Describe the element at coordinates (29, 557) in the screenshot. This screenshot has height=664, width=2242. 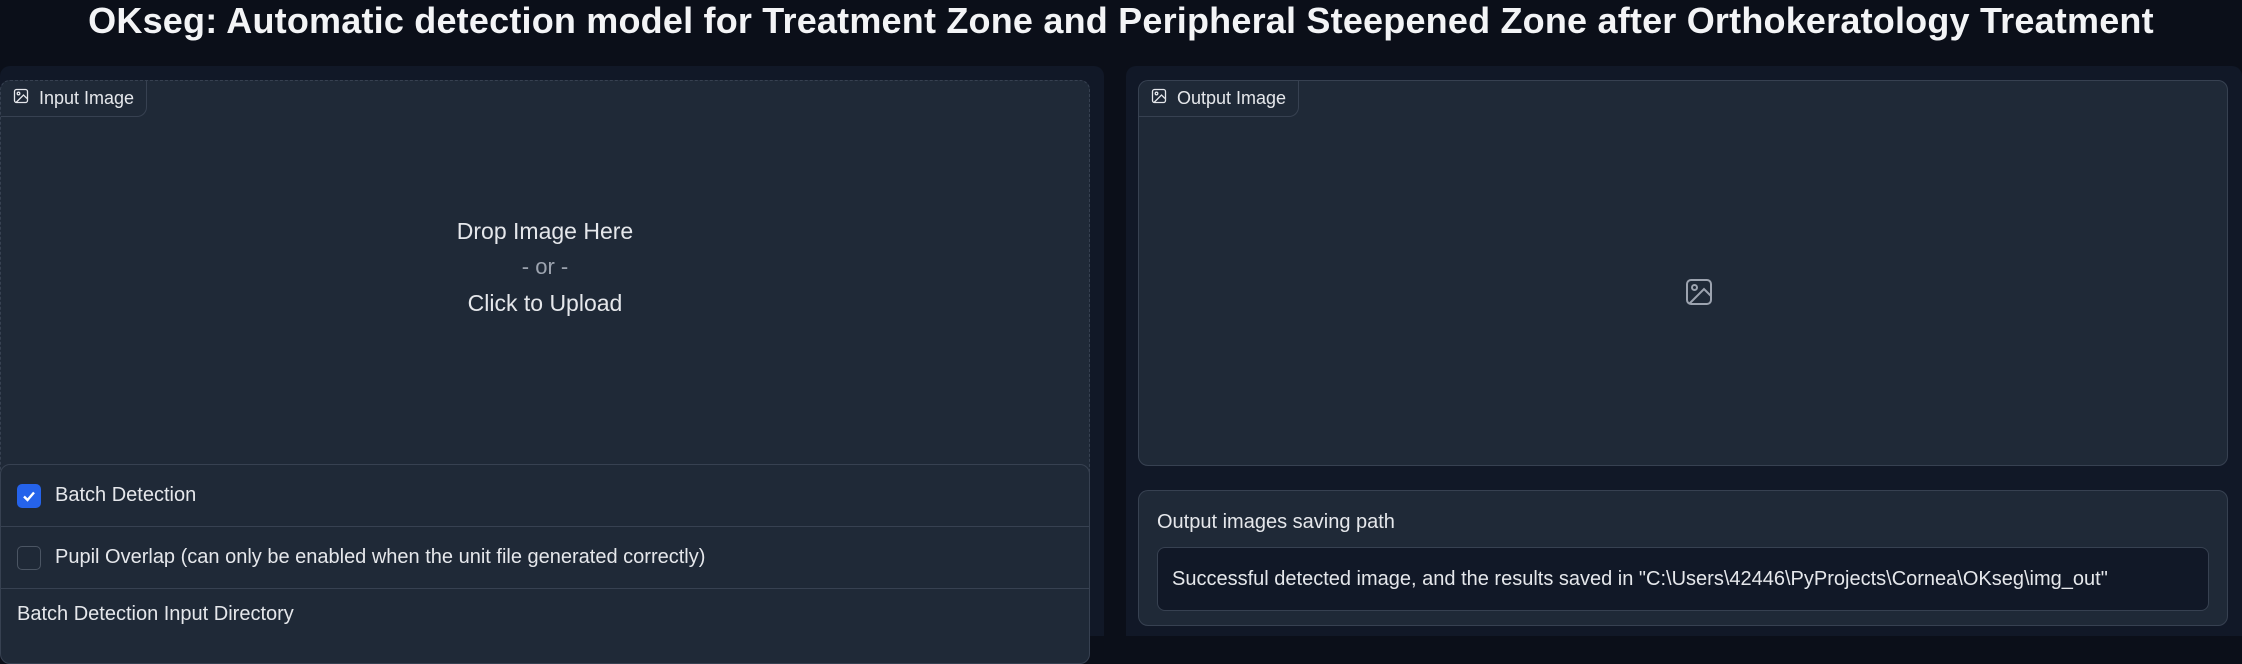
I see `pupil-overlap-checkbox` at that location.